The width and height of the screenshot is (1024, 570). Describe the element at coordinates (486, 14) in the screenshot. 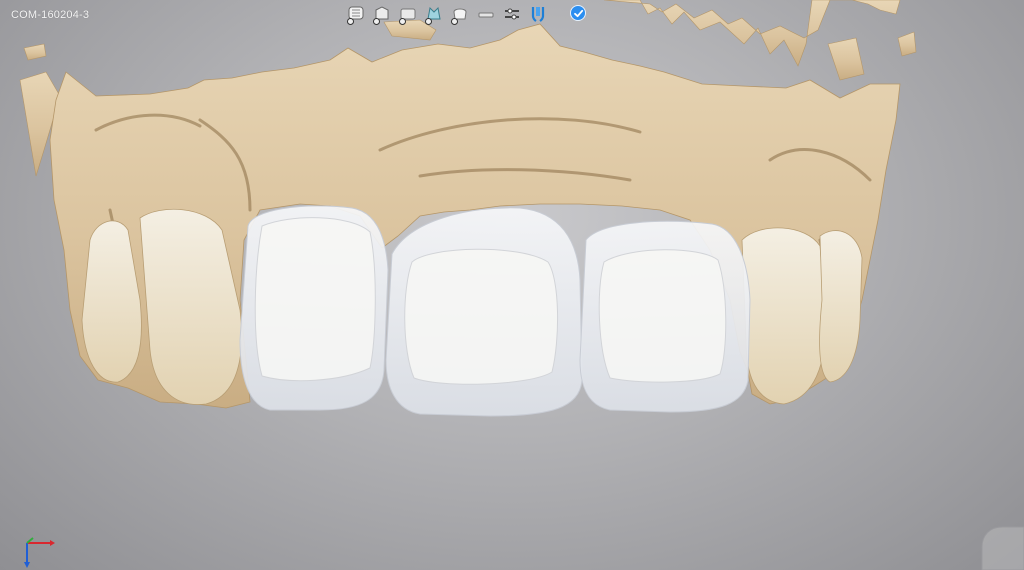

I see `pontic-icon` at that location.